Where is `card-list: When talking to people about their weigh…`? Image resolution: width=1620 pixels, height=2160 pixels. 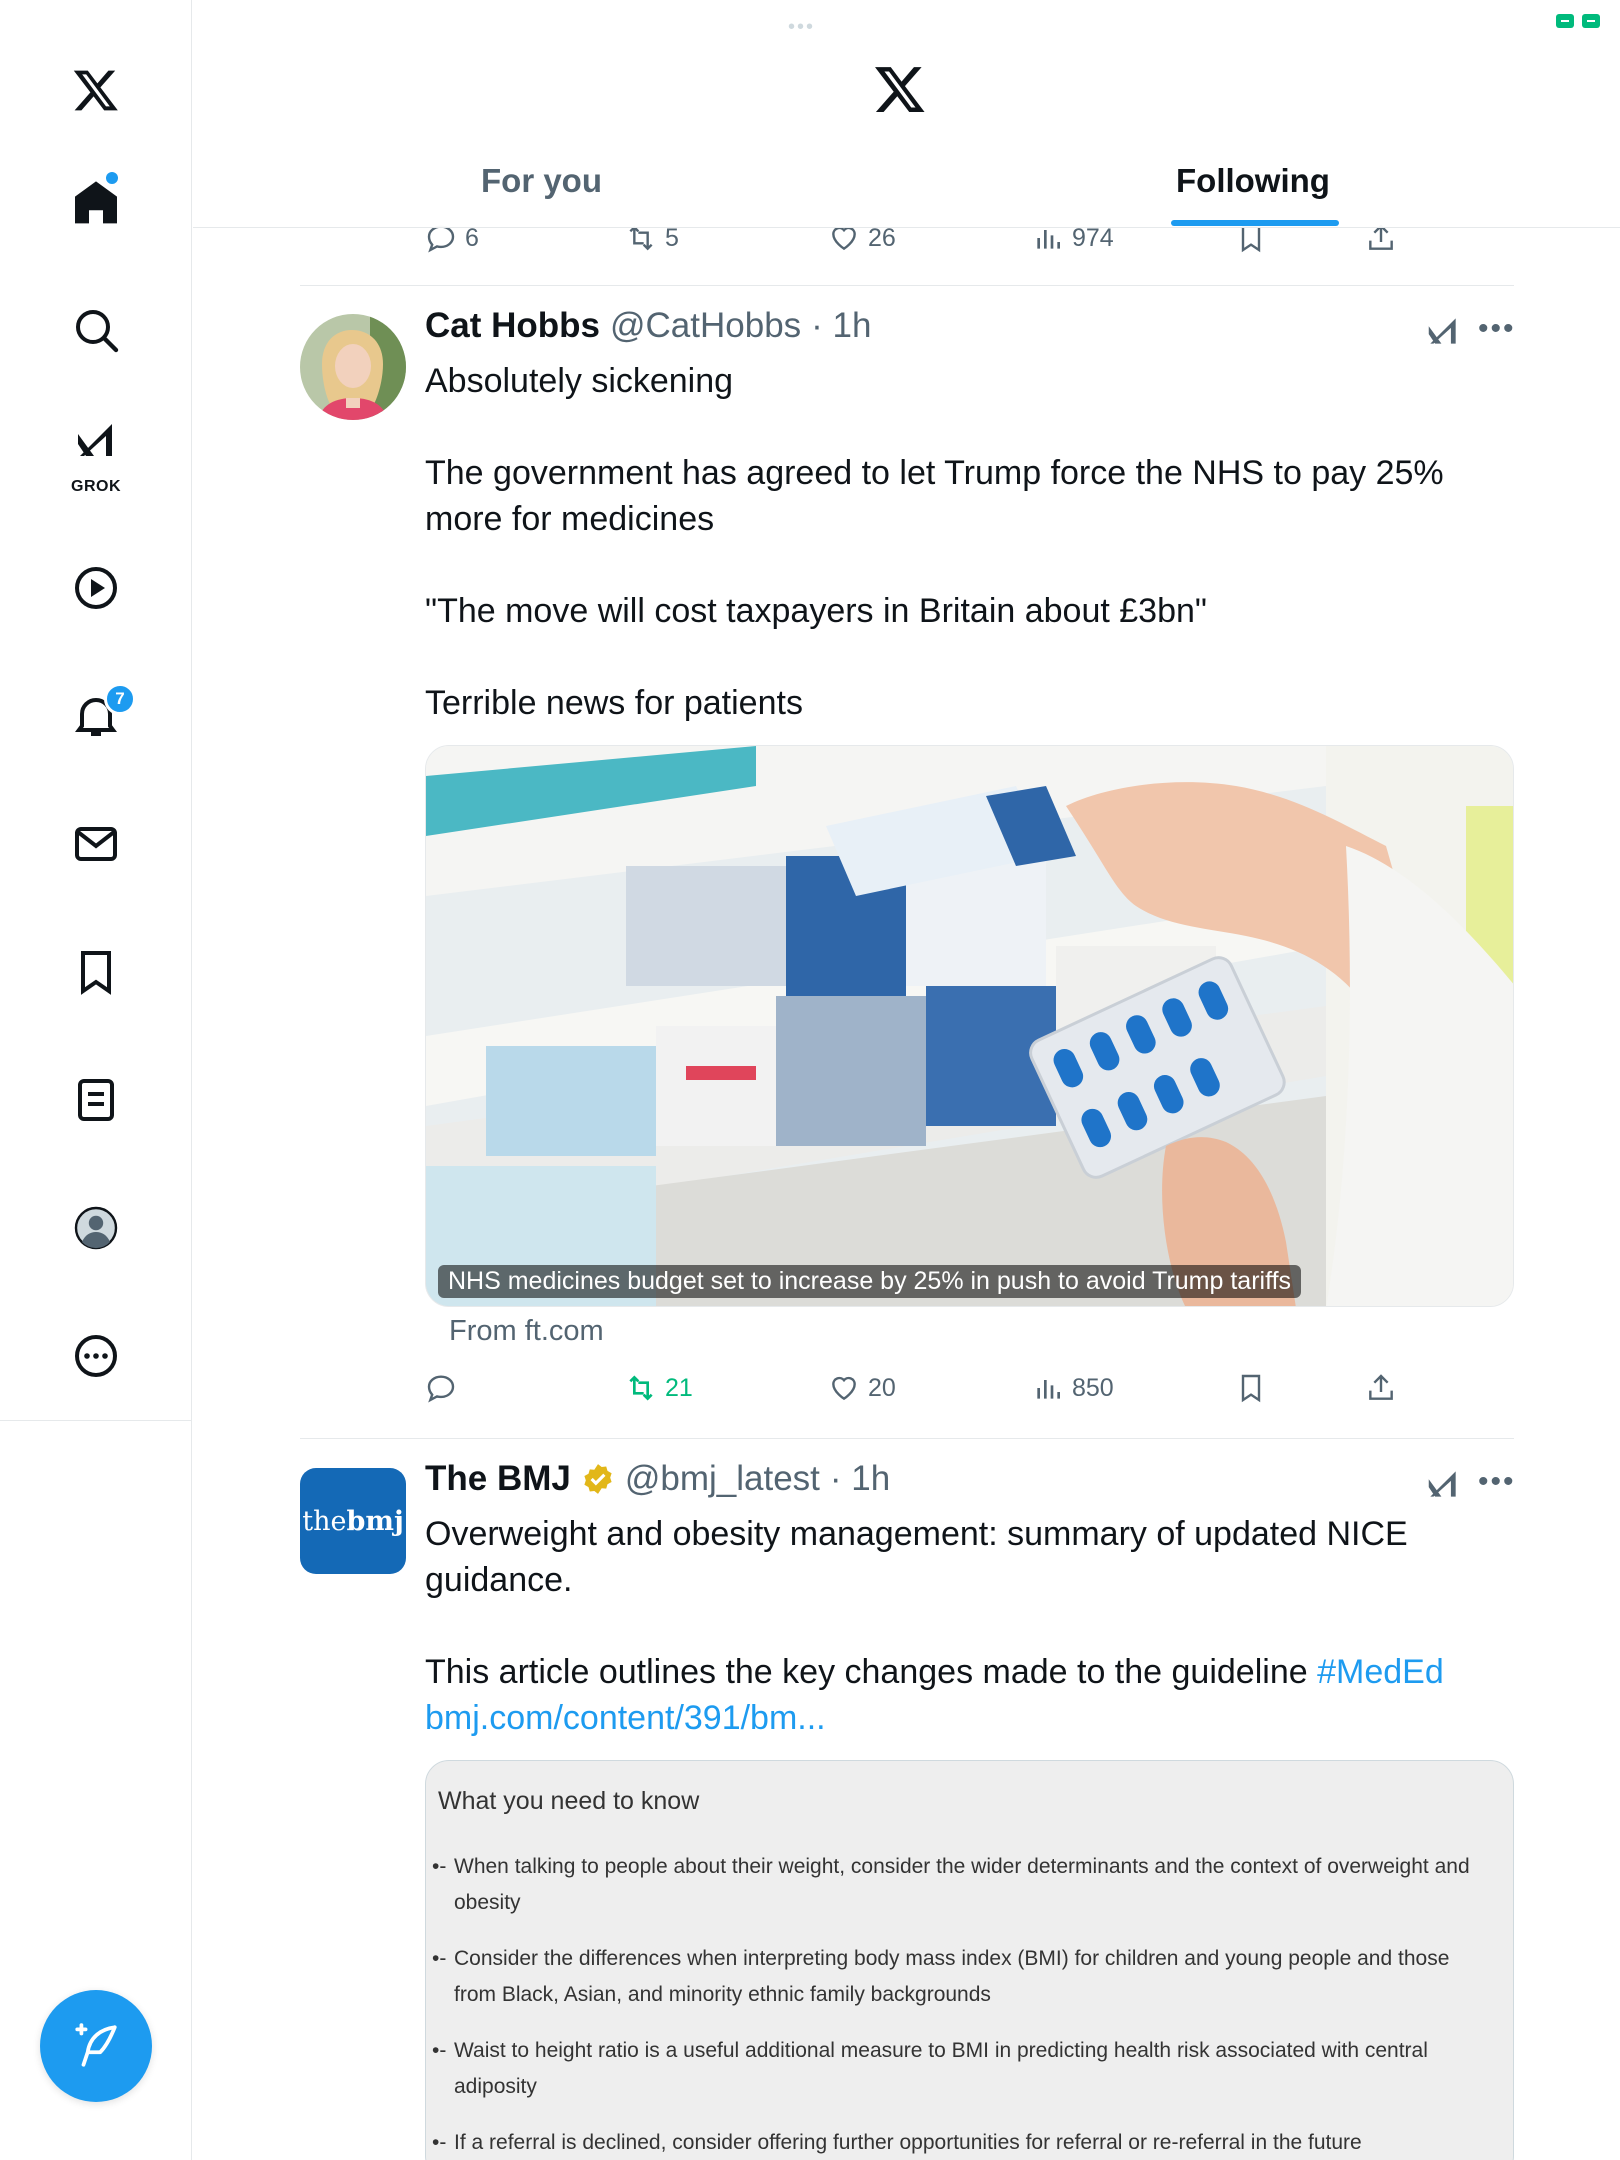 card-list: When talking to people about their weigh… is located at coordinates (962, 2004).